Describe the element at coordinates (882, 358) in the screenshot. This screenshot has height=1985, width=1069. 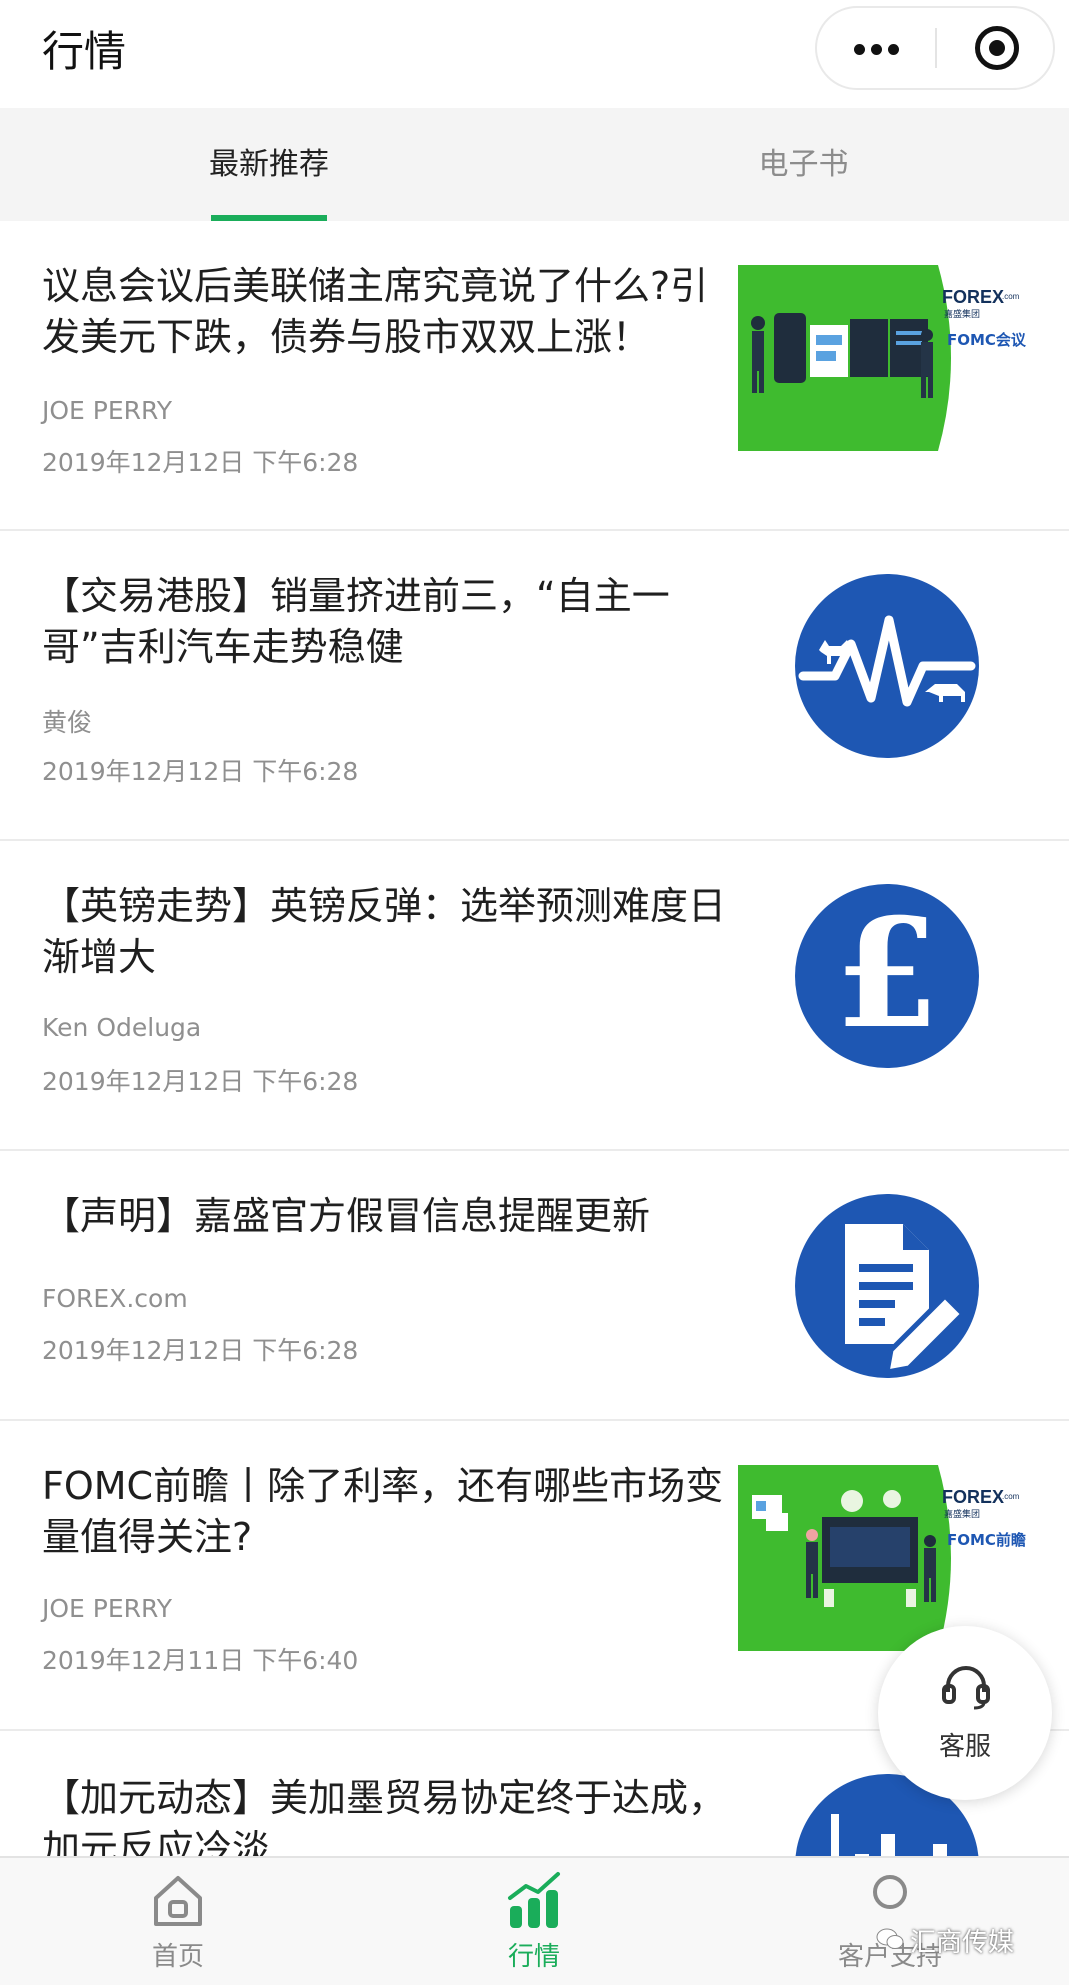
I see `fomc-meeting-banner: FOREX .com 嘉盛集团 FOMC会议` at that location.